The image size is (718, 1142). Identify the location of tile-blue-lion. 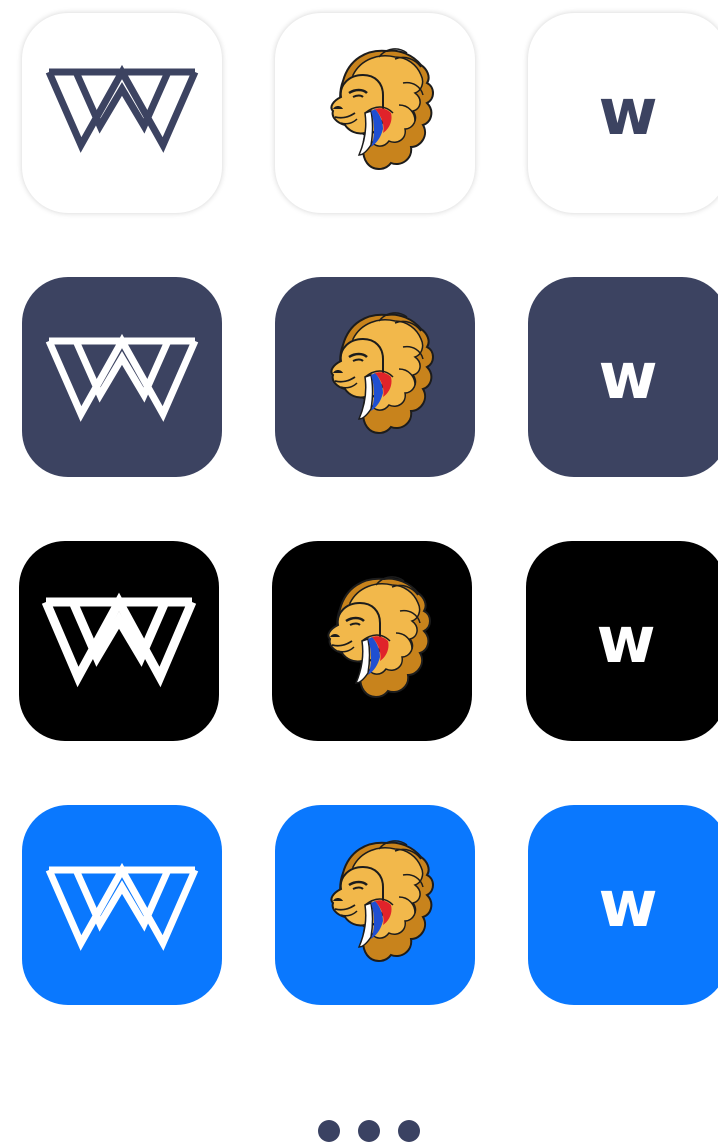
(375, 905).